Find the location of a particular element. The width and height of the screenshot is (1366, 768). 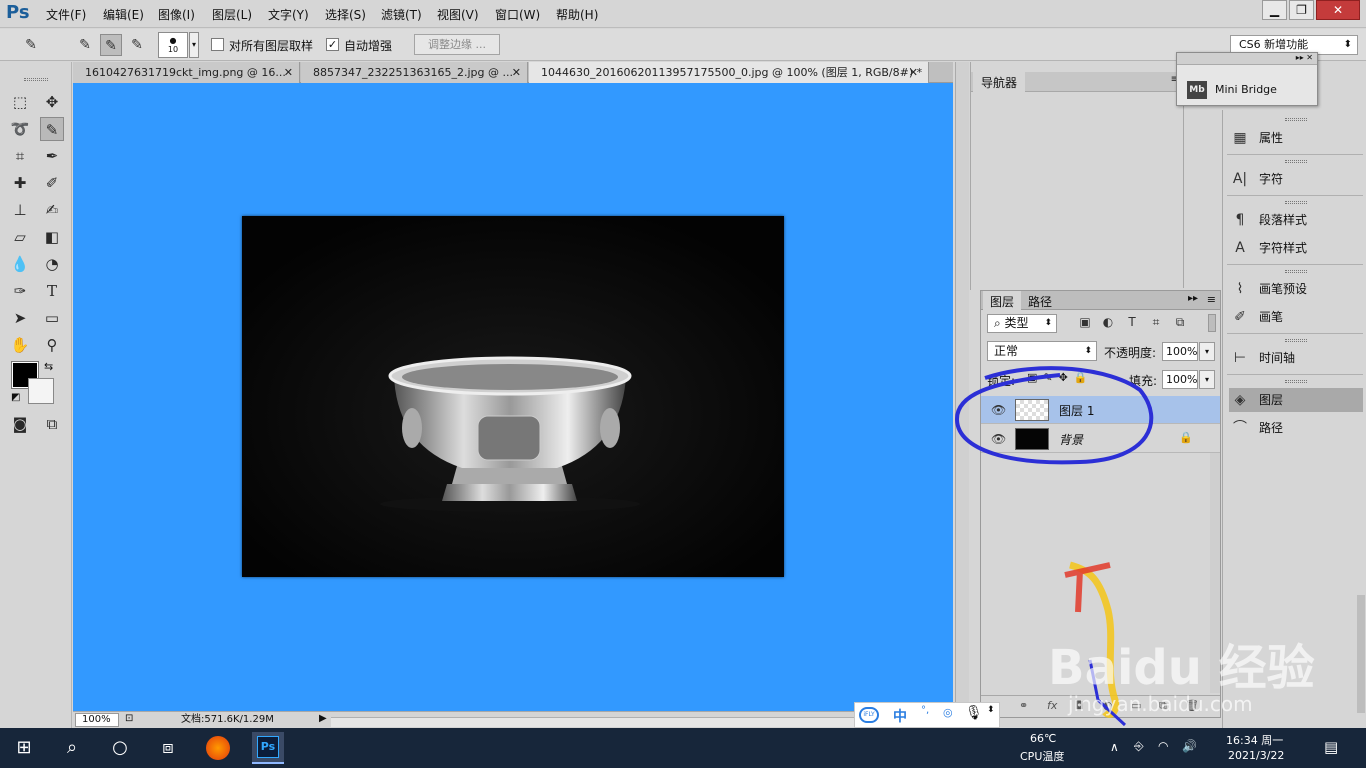

layer-name: 背景 is located at coordinates (1071, 439).